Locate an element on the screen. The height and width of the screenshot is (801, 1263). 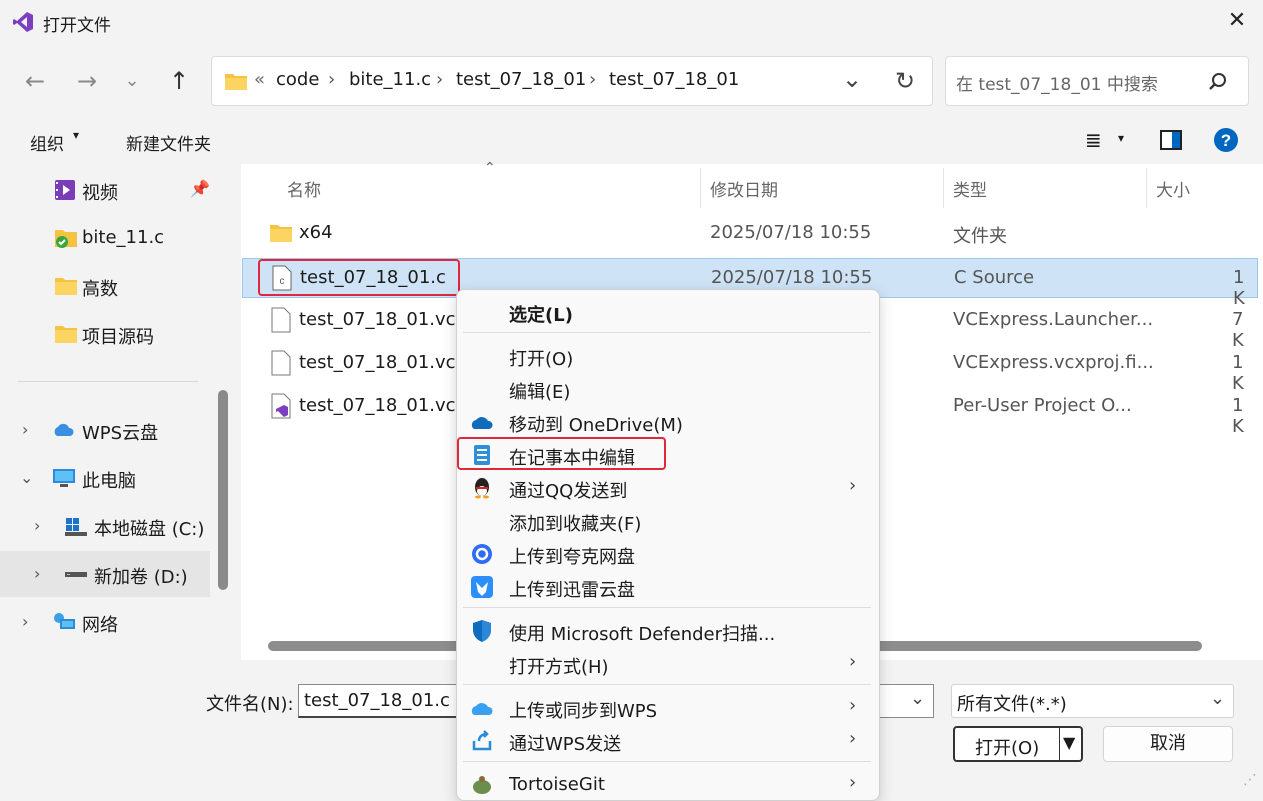
tortoisegit-icon is located at coordinates (482, 785).